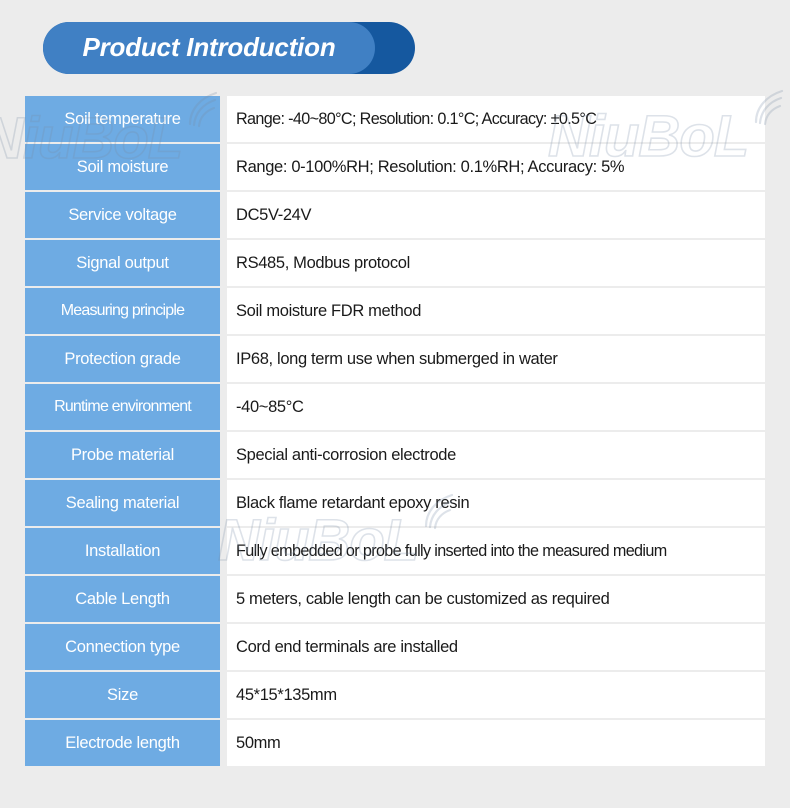 The height and width of the screenshot is (808, 790). Describe the element at coordinates (496, 215) in the screenshot. I see `spec-value-cell: DC5V-24V` at that location.